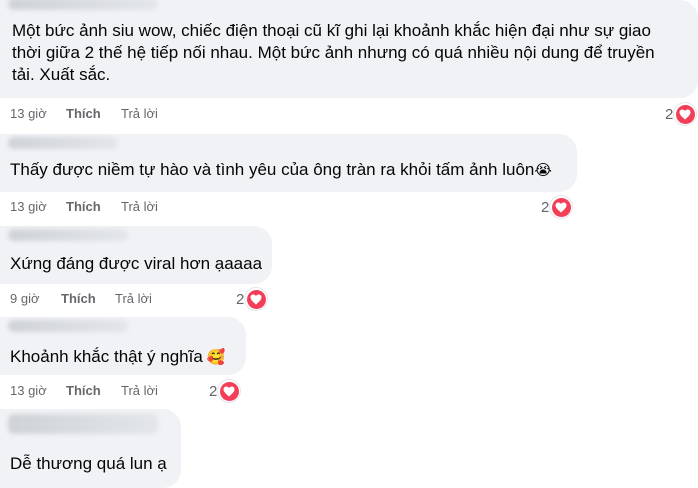  I want to click on comment-text: Khoảnh khắc thật ý nghĩa 🥰, so click(118, 357).